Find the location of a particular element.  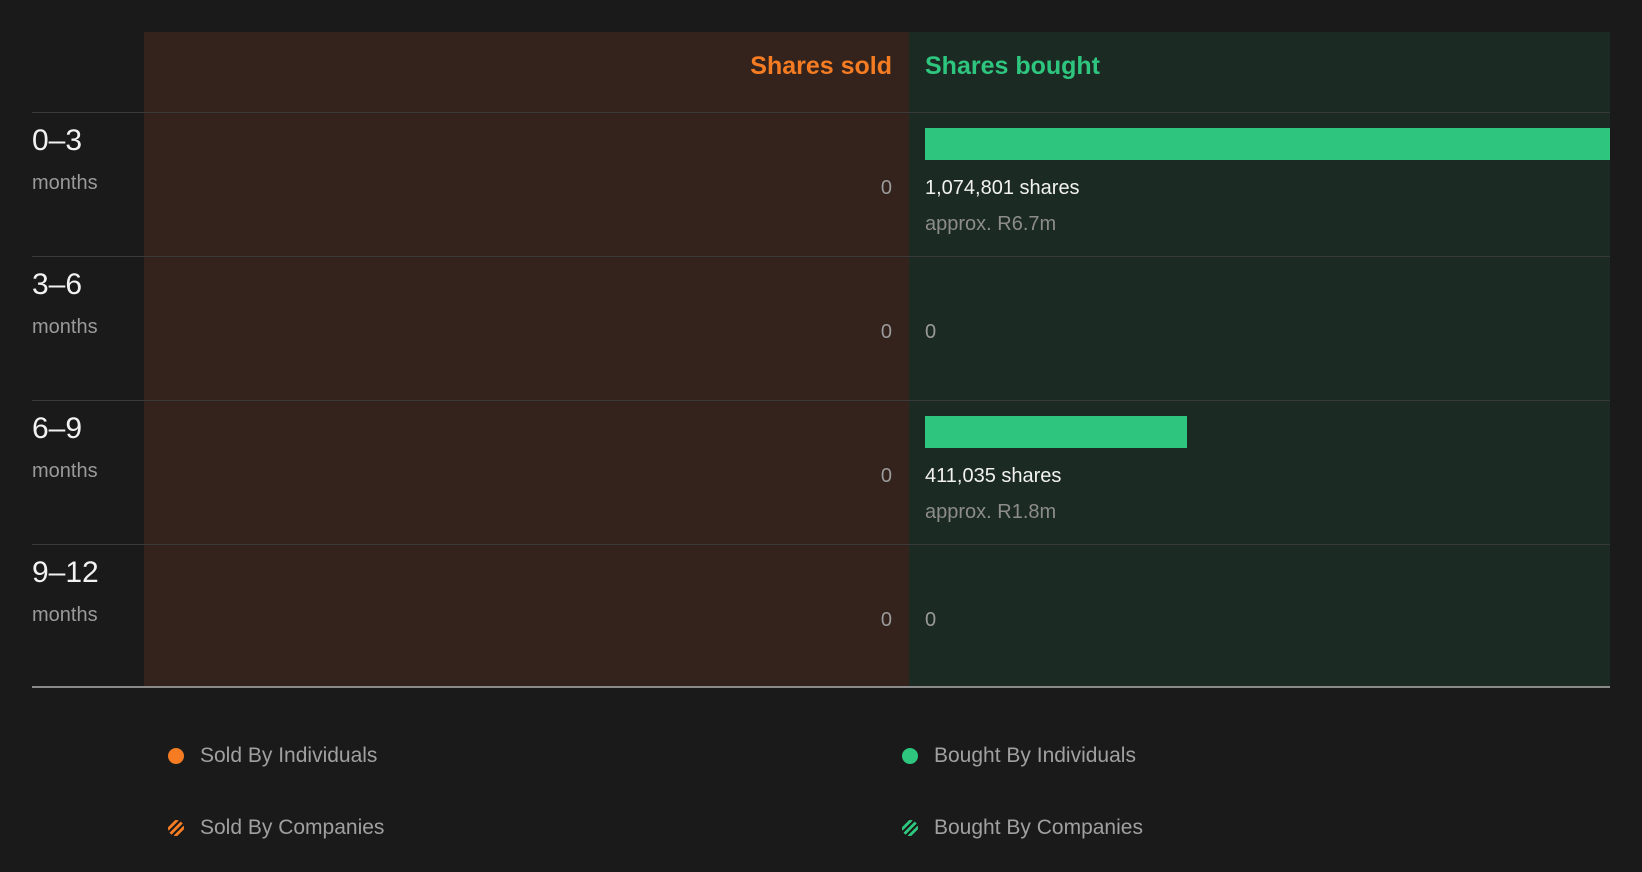

sold-column-header: Shares sold is located at coordinates (821, 66).